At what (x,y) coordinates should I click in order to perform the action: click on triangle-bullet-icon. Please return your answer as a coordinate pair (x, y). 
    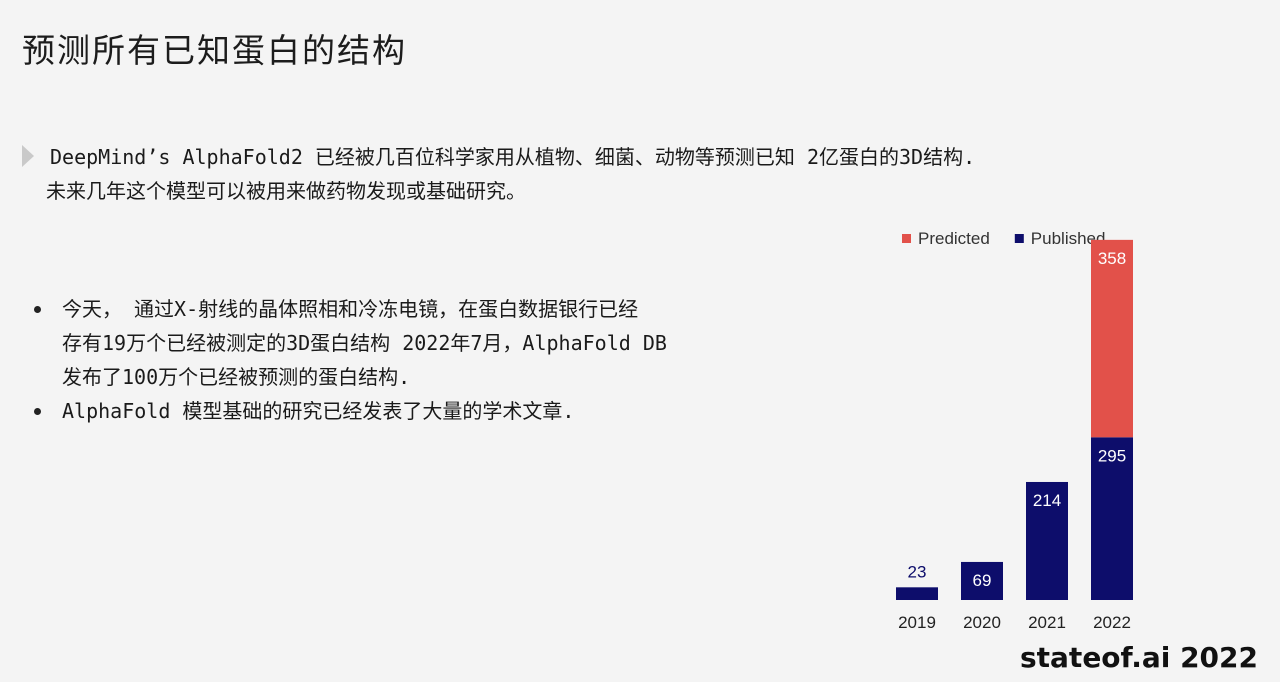
    Looking at the image, I should click on (28, 156).